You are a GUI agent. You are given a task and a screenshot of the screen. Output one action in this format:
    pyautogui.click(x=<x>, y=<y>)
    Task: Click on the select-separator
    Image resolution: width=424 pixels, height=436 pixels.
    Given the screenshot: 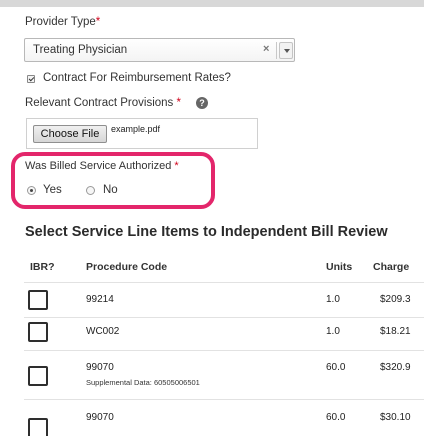 What is the action you would take?
    pyautogui.click(x=276, y=50)
    